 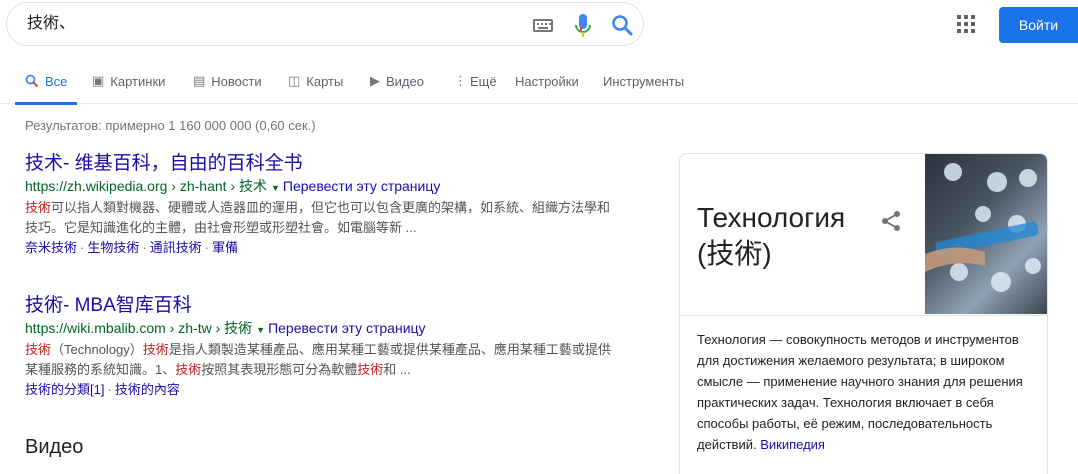 I want to click on result-url-text: https://zh.wikipedia.org › zh-hant › 技术, so click(x=146, y=186).